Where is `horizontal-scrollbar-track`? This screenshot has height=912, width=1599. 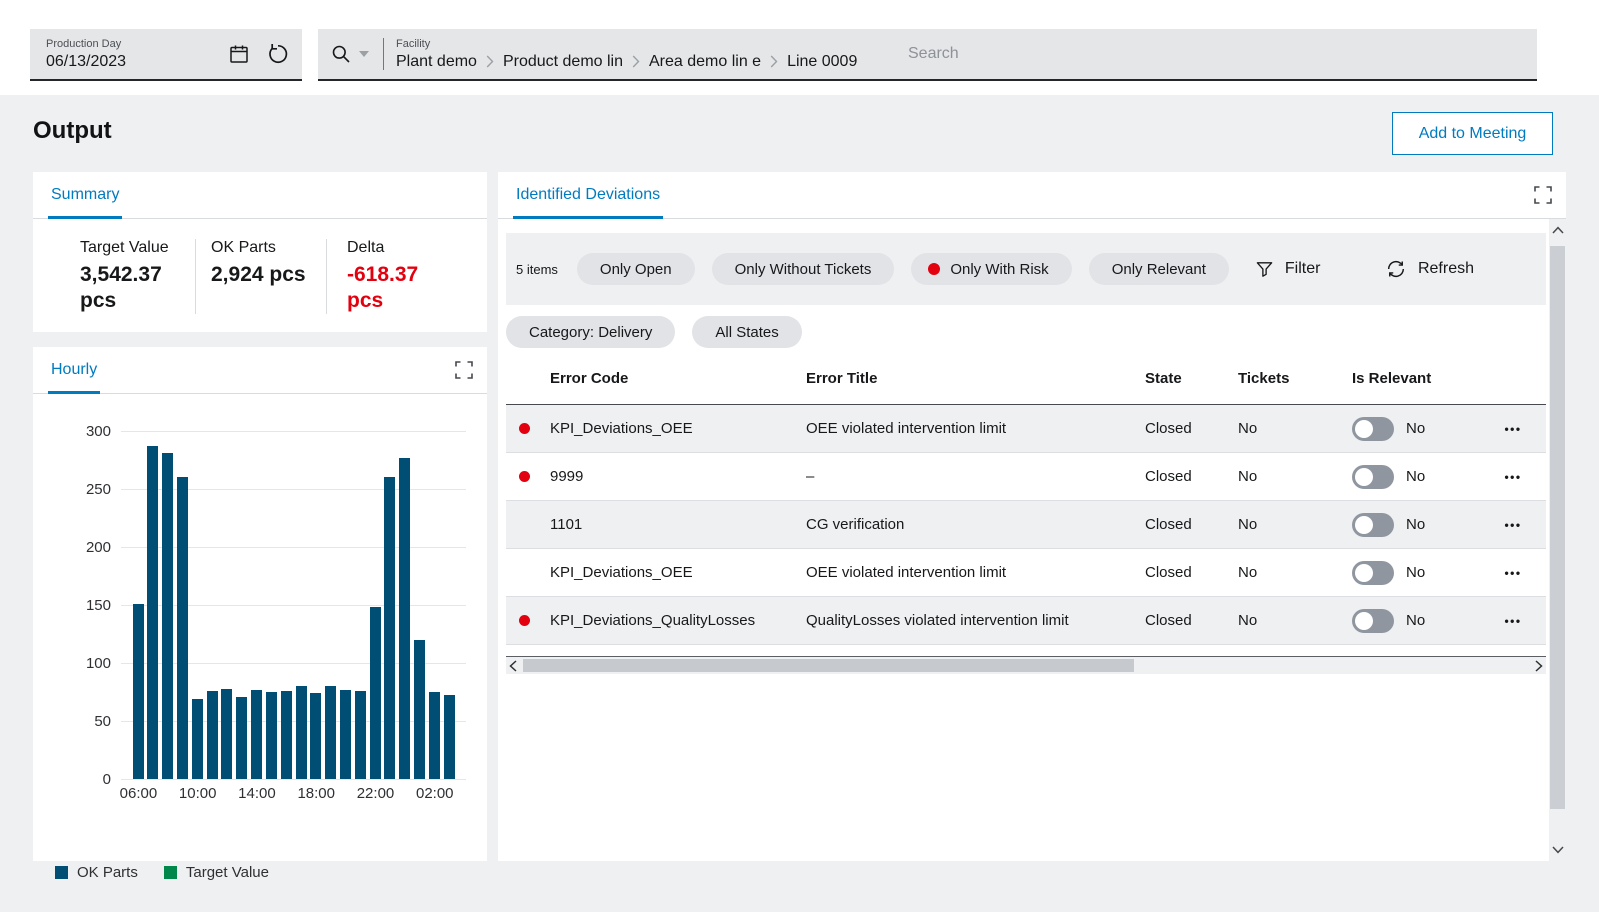
horizontal-scrollbar-track is located at coordinates (1026, 665).